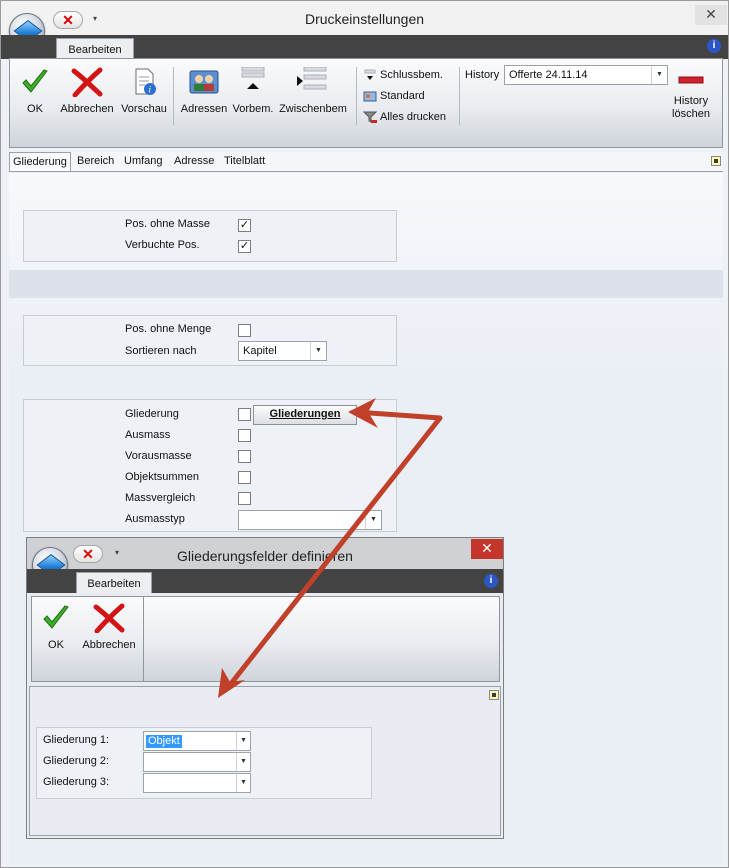 Image resolution: width=729 pixels, height=868 pixels. Describe the element at coordinates (244, 246) in the screenshot. I see `verbuchte-pos-checkbox: ✓` at that location.